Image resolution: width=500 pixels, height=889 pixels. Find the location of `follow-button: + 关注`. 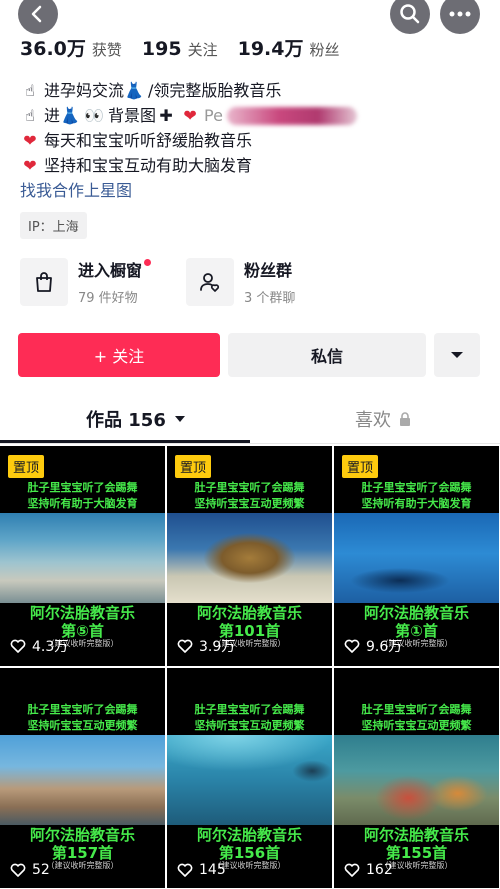

follow-button: + 关注 is located at coordinates (119, 355).